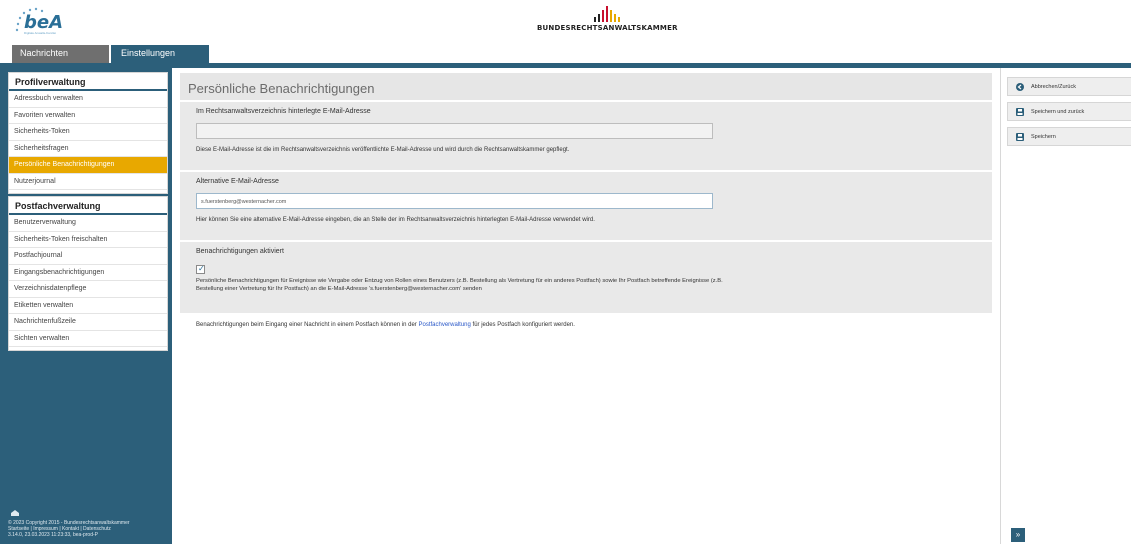 The width and height of the screenshot is (1131, 544). Describe the element at coordinates (88, 256) in the screenshot. I see `sidebar-item-postfachjournal: Postfachjournal` at that location.